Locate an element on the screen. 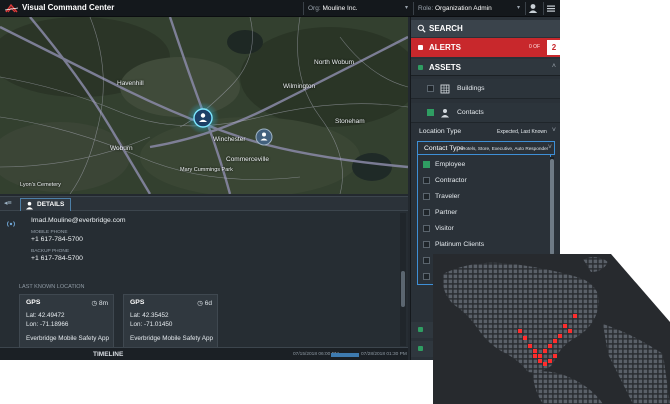 The height and width of the screenshot is (404, 670). map-place-label: North Wobum is located at coordinates (334, 62).